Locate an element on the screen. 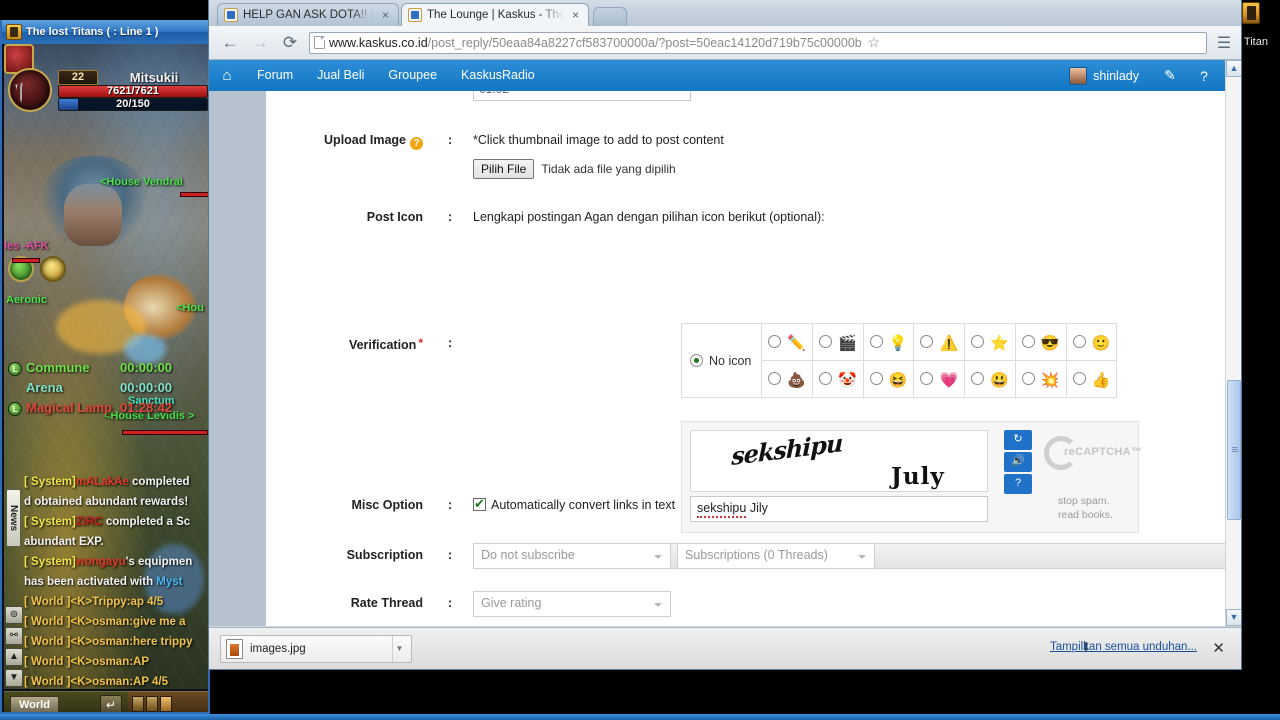  bookmark-star-icon: ☆ is located at coordinates (874, 42).